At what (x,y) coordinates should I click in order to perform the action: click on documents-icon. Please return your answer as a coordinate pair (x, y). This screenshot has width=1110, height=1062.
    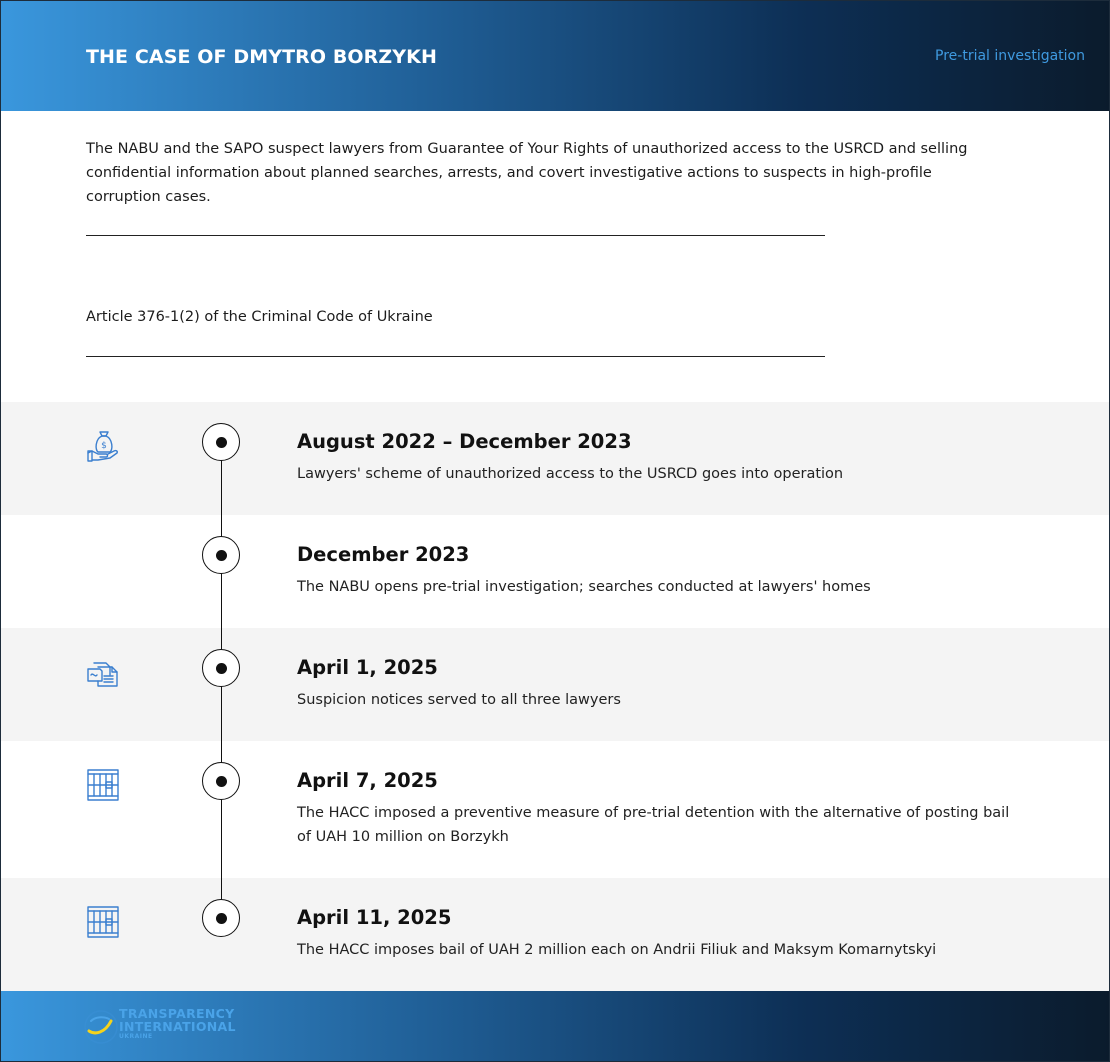
    Looking at the image, I should click on (103, 672).